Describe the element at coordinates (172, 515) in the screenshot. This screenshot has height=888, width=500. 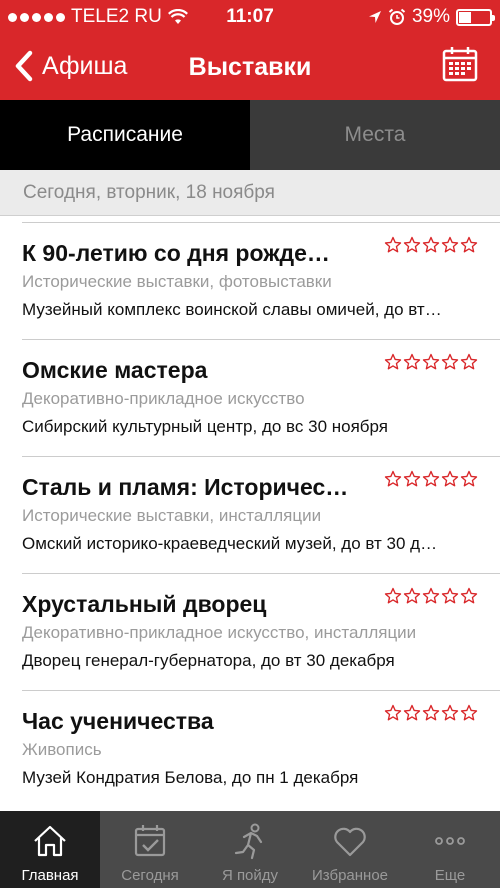
I see `item-category: Исторические выставки, инсталляции` at that location.